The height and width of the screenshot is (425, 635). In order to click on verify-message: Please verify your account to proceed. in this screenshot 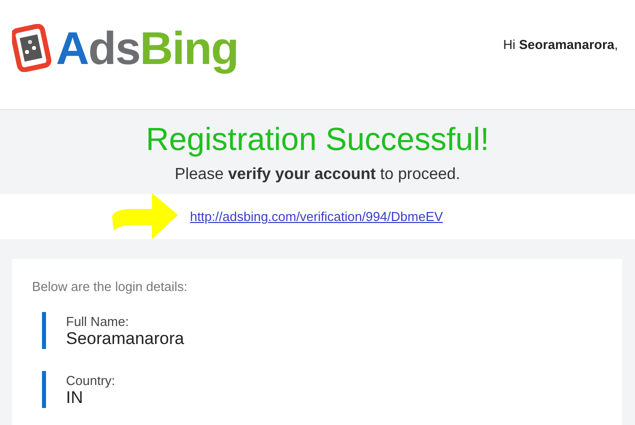, I will do `click(318, 175)`.